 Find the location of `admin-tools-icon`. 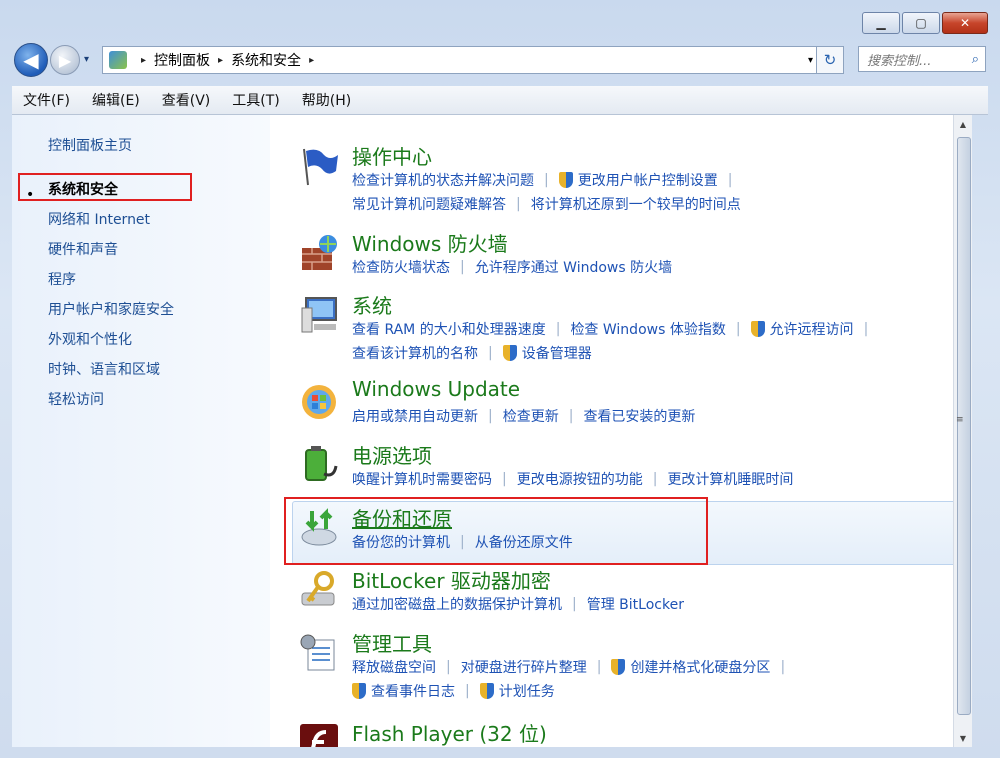

admin-tools-icon is located at coordinates (317, 652).